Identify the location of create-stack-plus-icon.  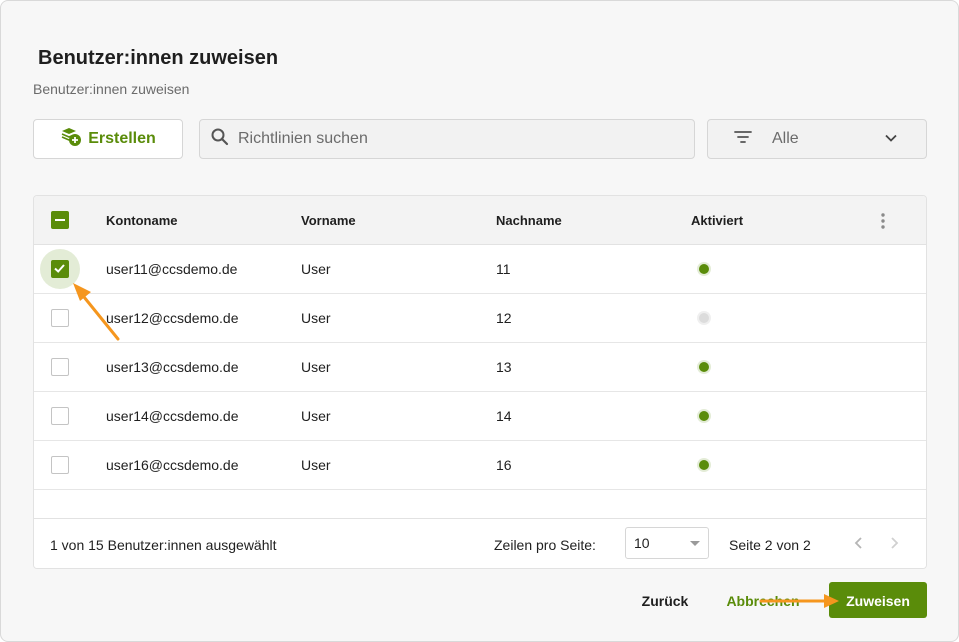
(71, 139).